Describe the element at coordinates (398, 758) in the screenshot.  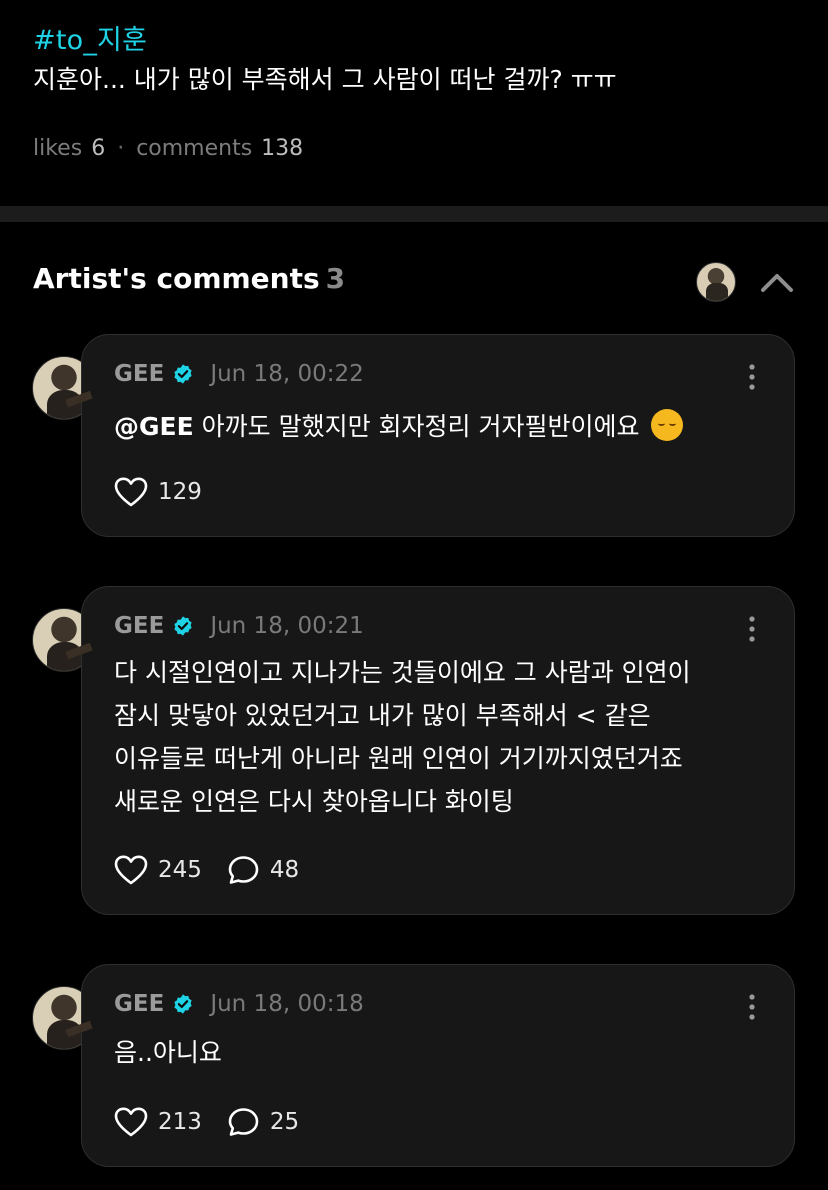
I see `comment-text-line: 이유들로 떠난게 아니라 원래 인연이 거기까지였던거죠` at that location.